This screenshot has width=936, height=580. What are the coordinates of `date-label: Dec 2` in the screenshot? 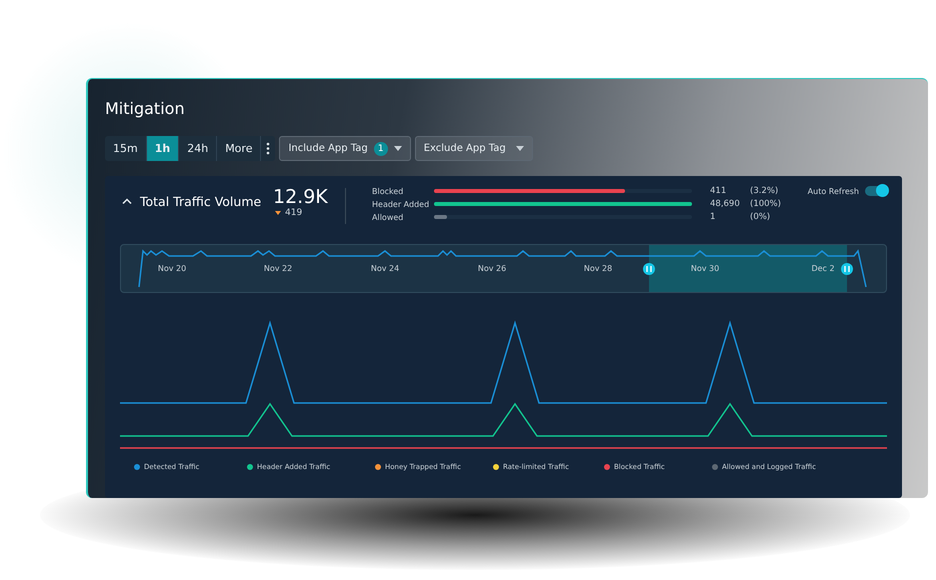 It's located at (823, 268).